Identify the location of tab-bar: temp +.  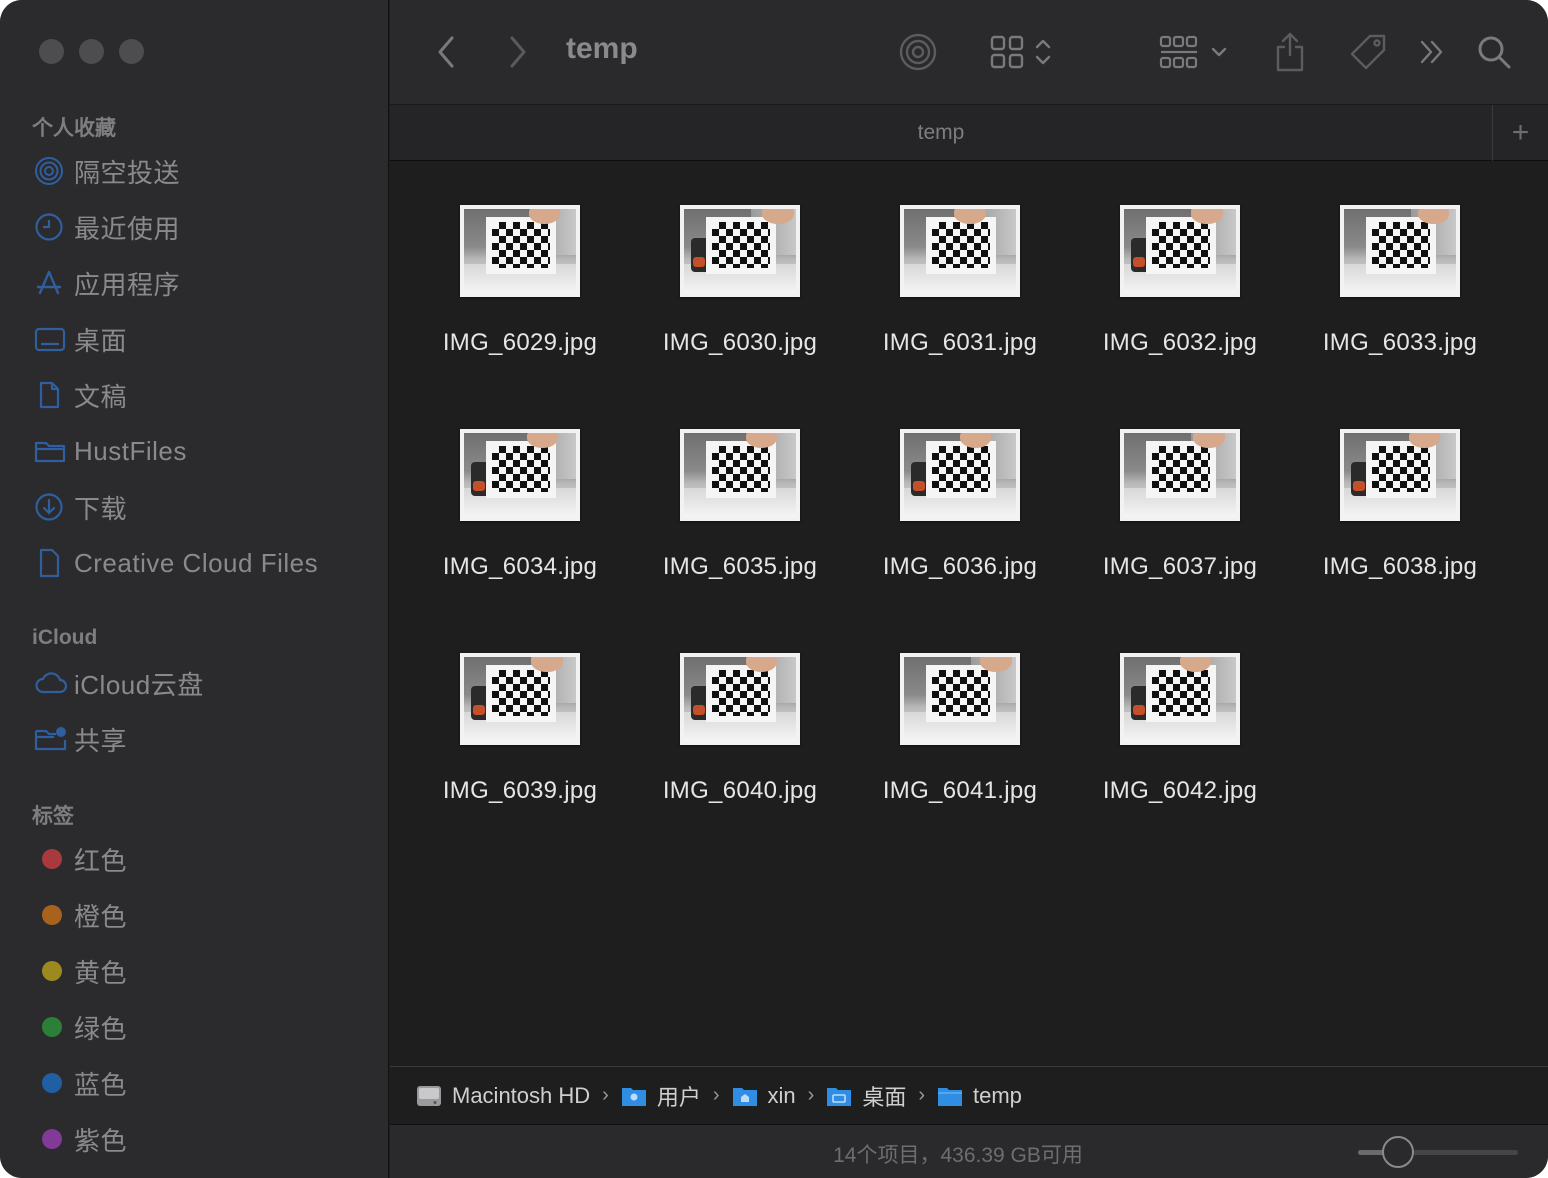
(969, 132).